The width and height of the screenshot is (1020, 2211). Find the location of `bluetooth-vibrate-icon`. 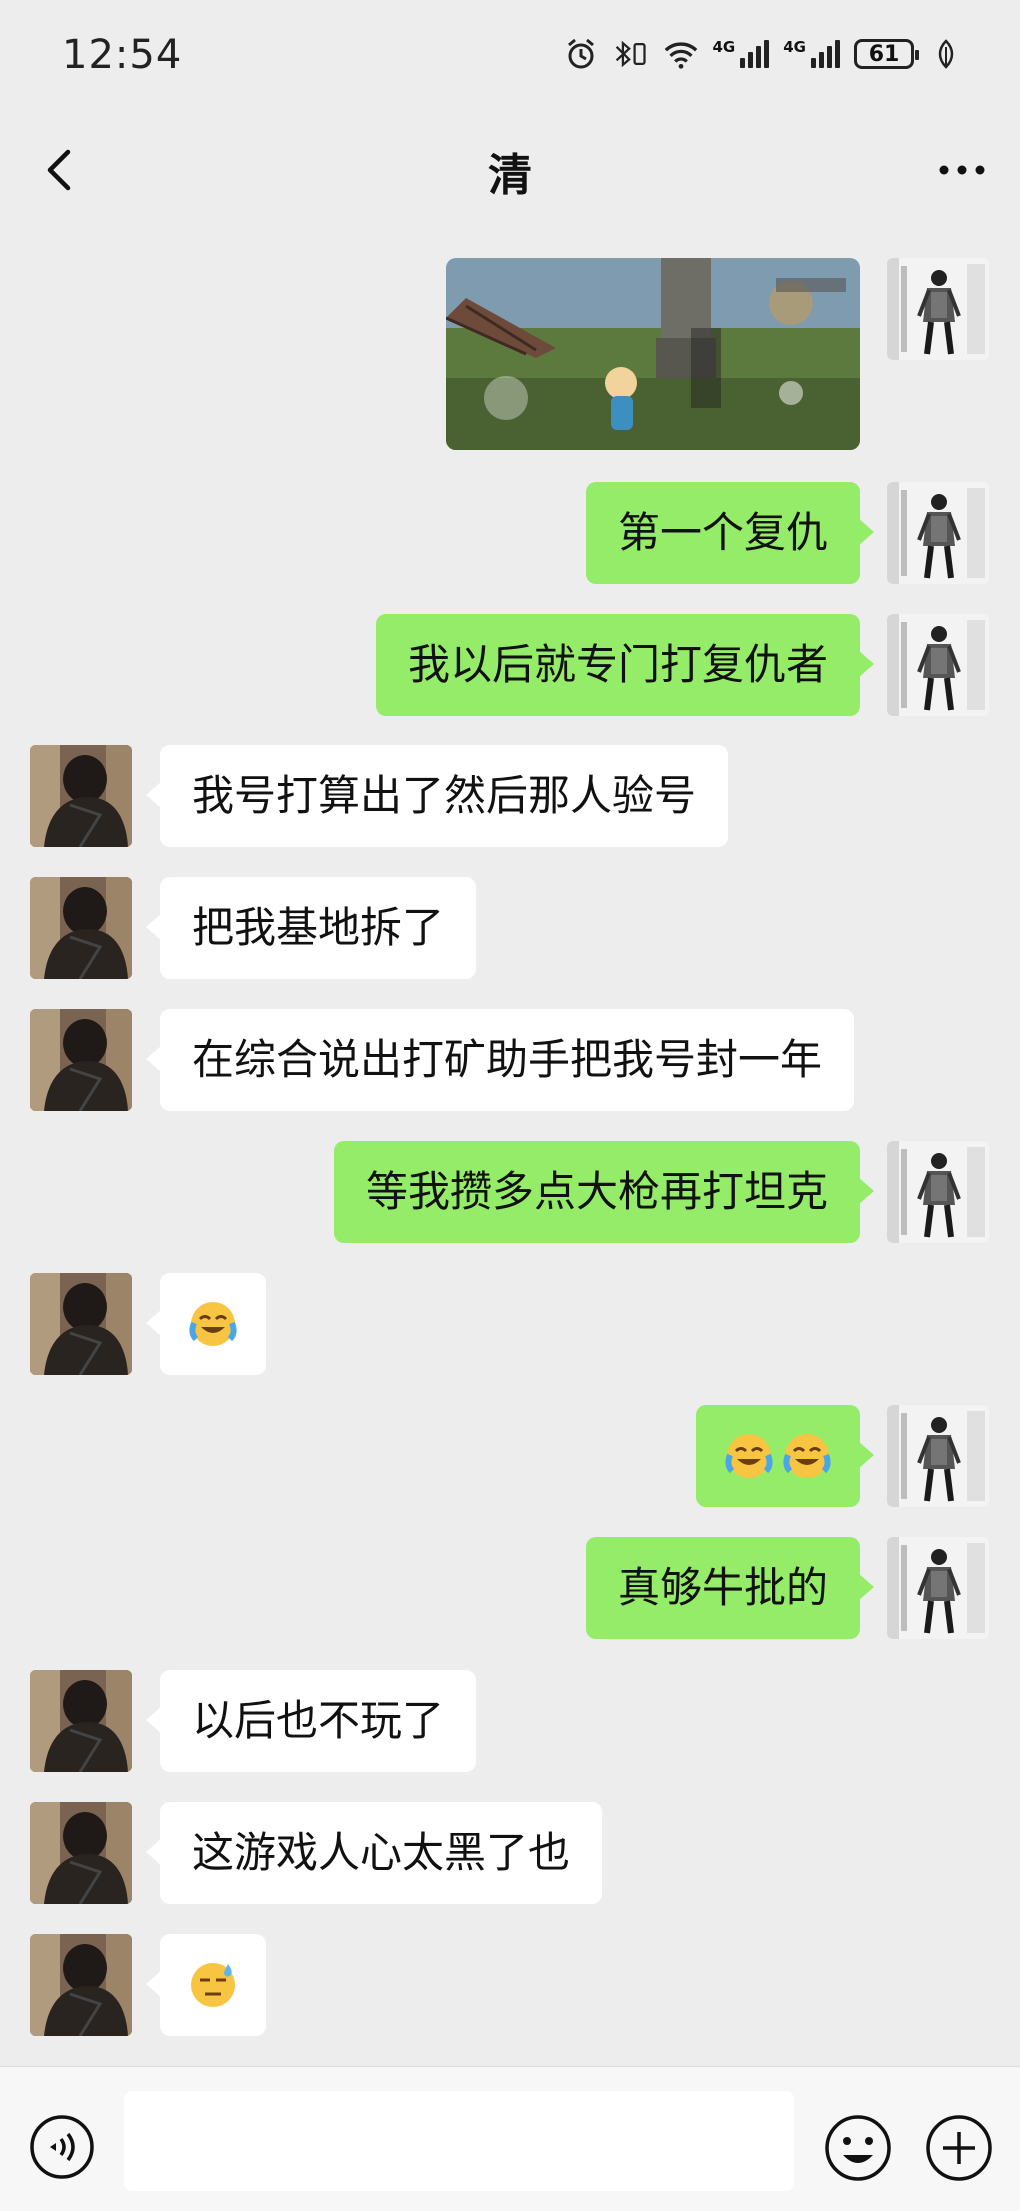

bluetooth-vibrate-icon is located at coordinates (631, 54).